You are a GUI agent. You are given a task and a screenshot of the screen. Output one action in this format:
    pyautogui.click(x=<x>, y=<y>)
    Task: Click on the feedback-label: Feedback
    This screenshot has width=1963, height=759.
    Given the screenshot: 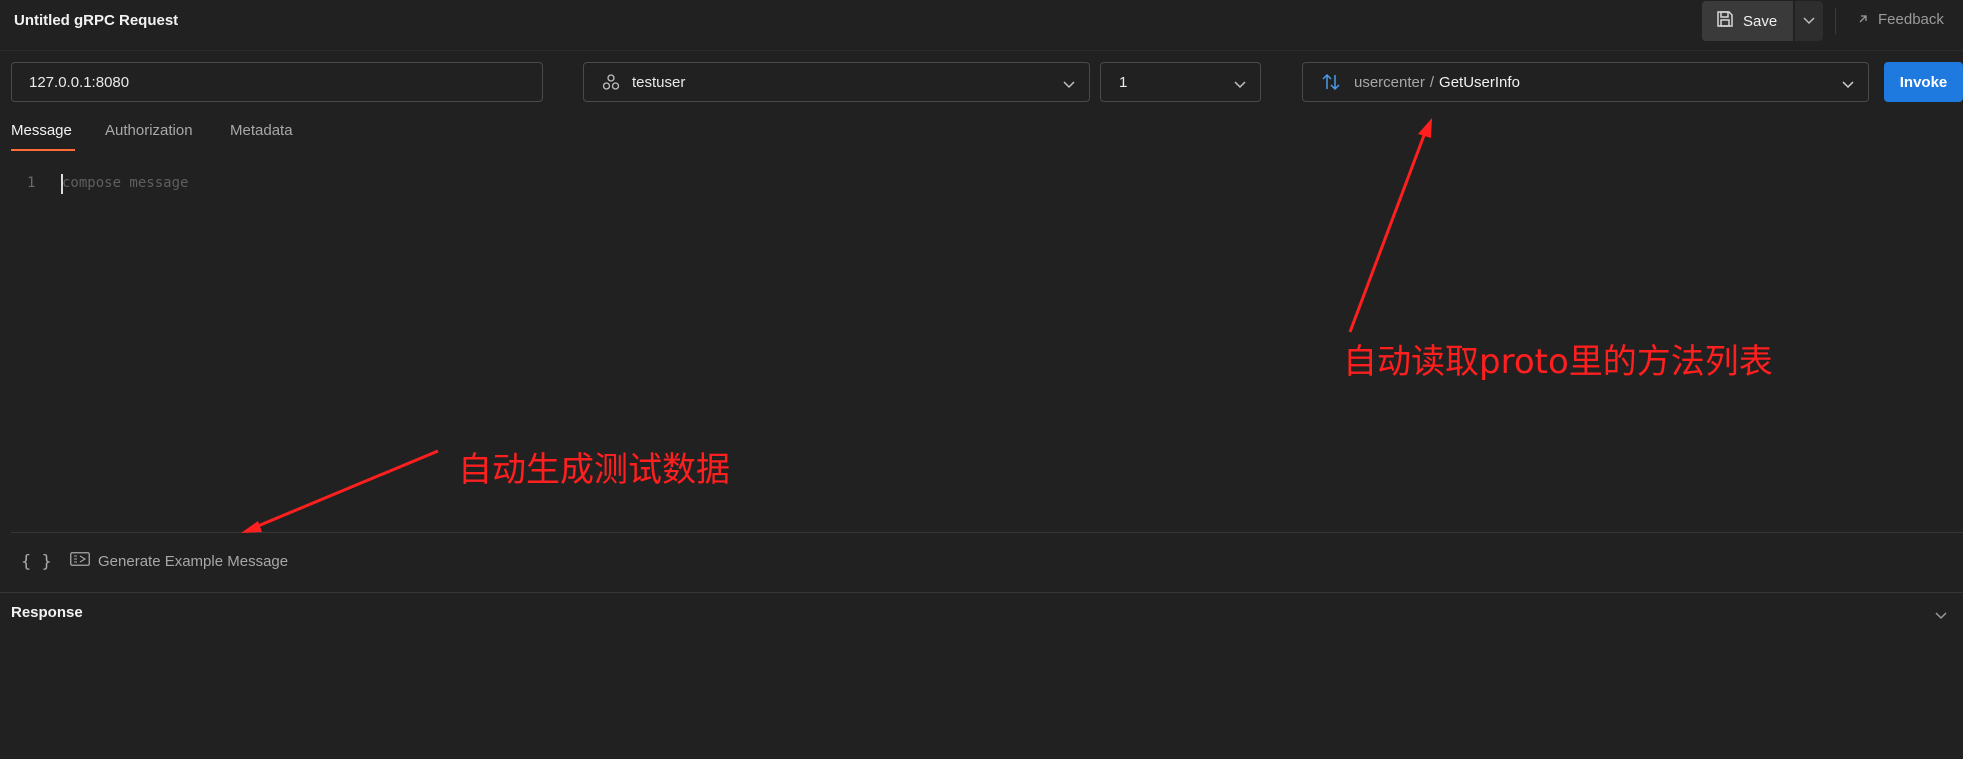 What is the action you would take?
    pyautogui.click(x=1911, y=19)
    